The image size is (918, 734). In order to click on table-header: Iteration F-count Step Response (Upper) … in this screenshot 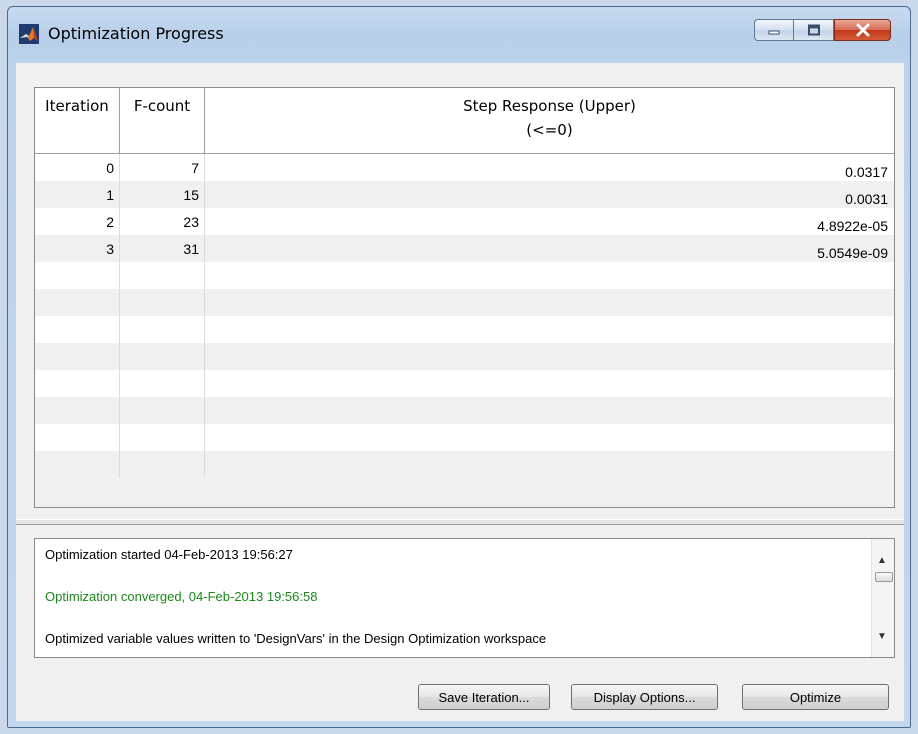, I will do `click(464, 121)`.